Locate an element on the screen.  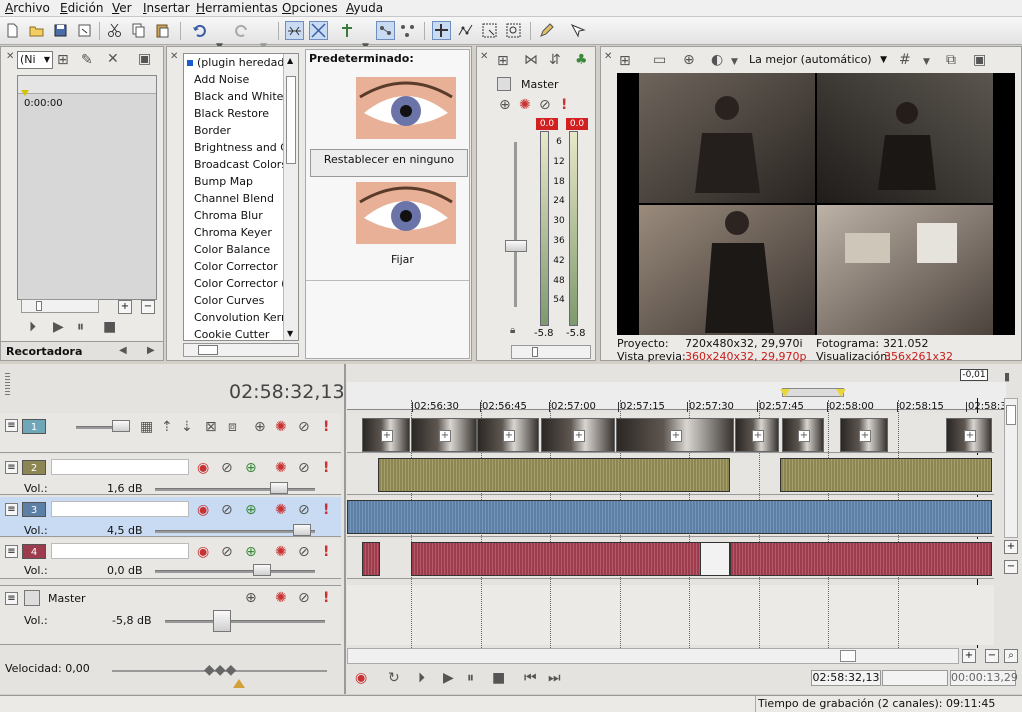
overlays-icon: # is located at coordinates (905, 60).